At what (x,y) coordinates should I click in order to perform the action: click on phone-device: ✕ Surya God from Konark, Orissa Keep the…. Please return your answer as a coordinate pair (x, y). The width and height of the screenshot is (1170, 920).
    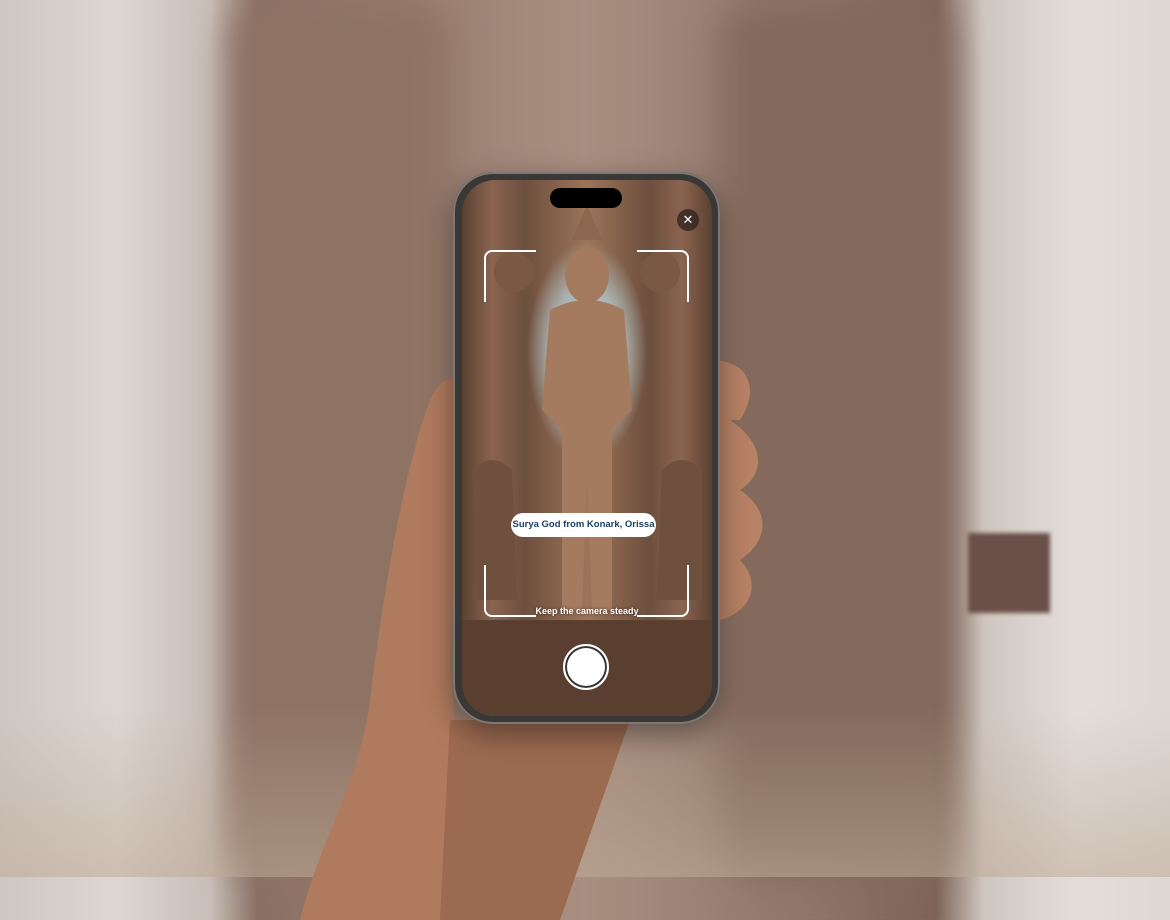
    Looking at the image, I should click on (586, 448).